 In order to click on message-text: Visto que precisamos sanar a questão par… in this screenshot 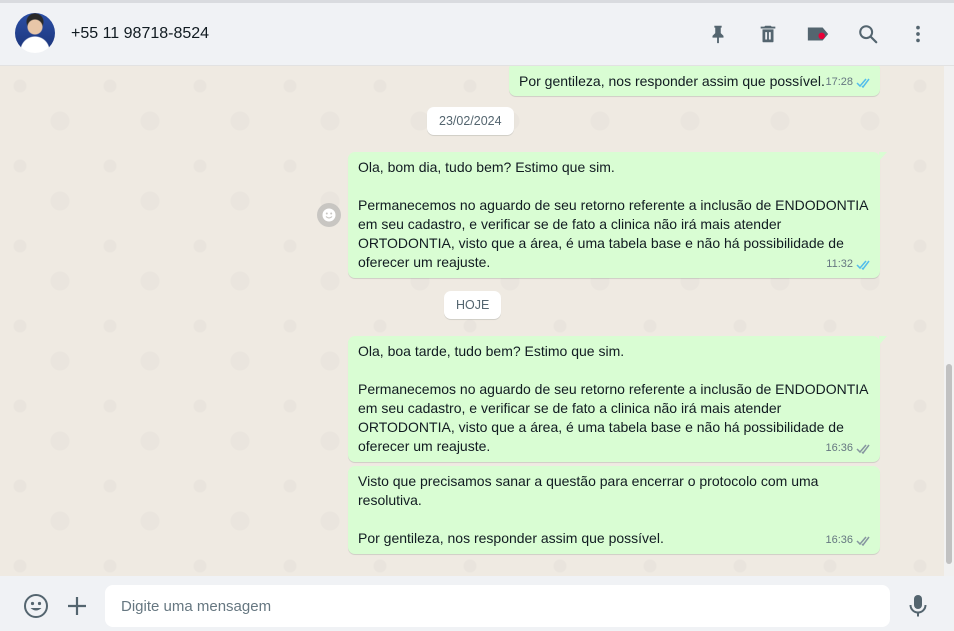, I will do `click(588, 490)`.